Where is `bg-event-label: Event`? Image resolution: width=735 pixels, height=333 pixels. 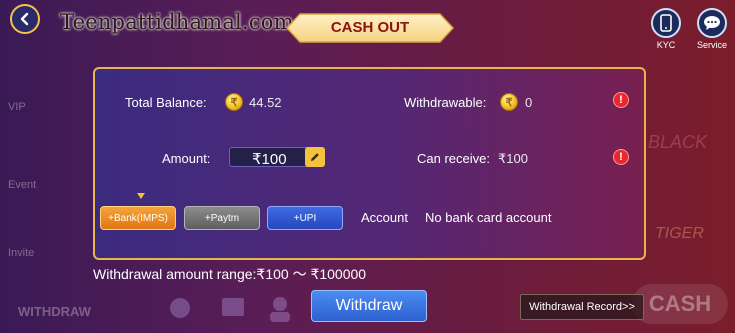 bg-event-label: Event is located at coordinates (22, 185).